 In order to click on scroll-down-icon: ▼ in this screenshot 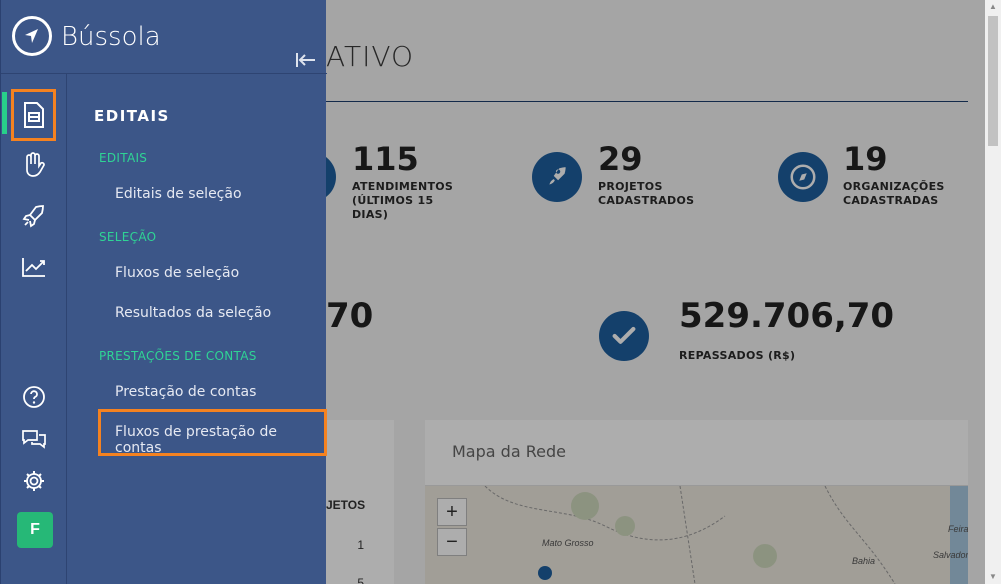, I will do `click(993, 577)`.